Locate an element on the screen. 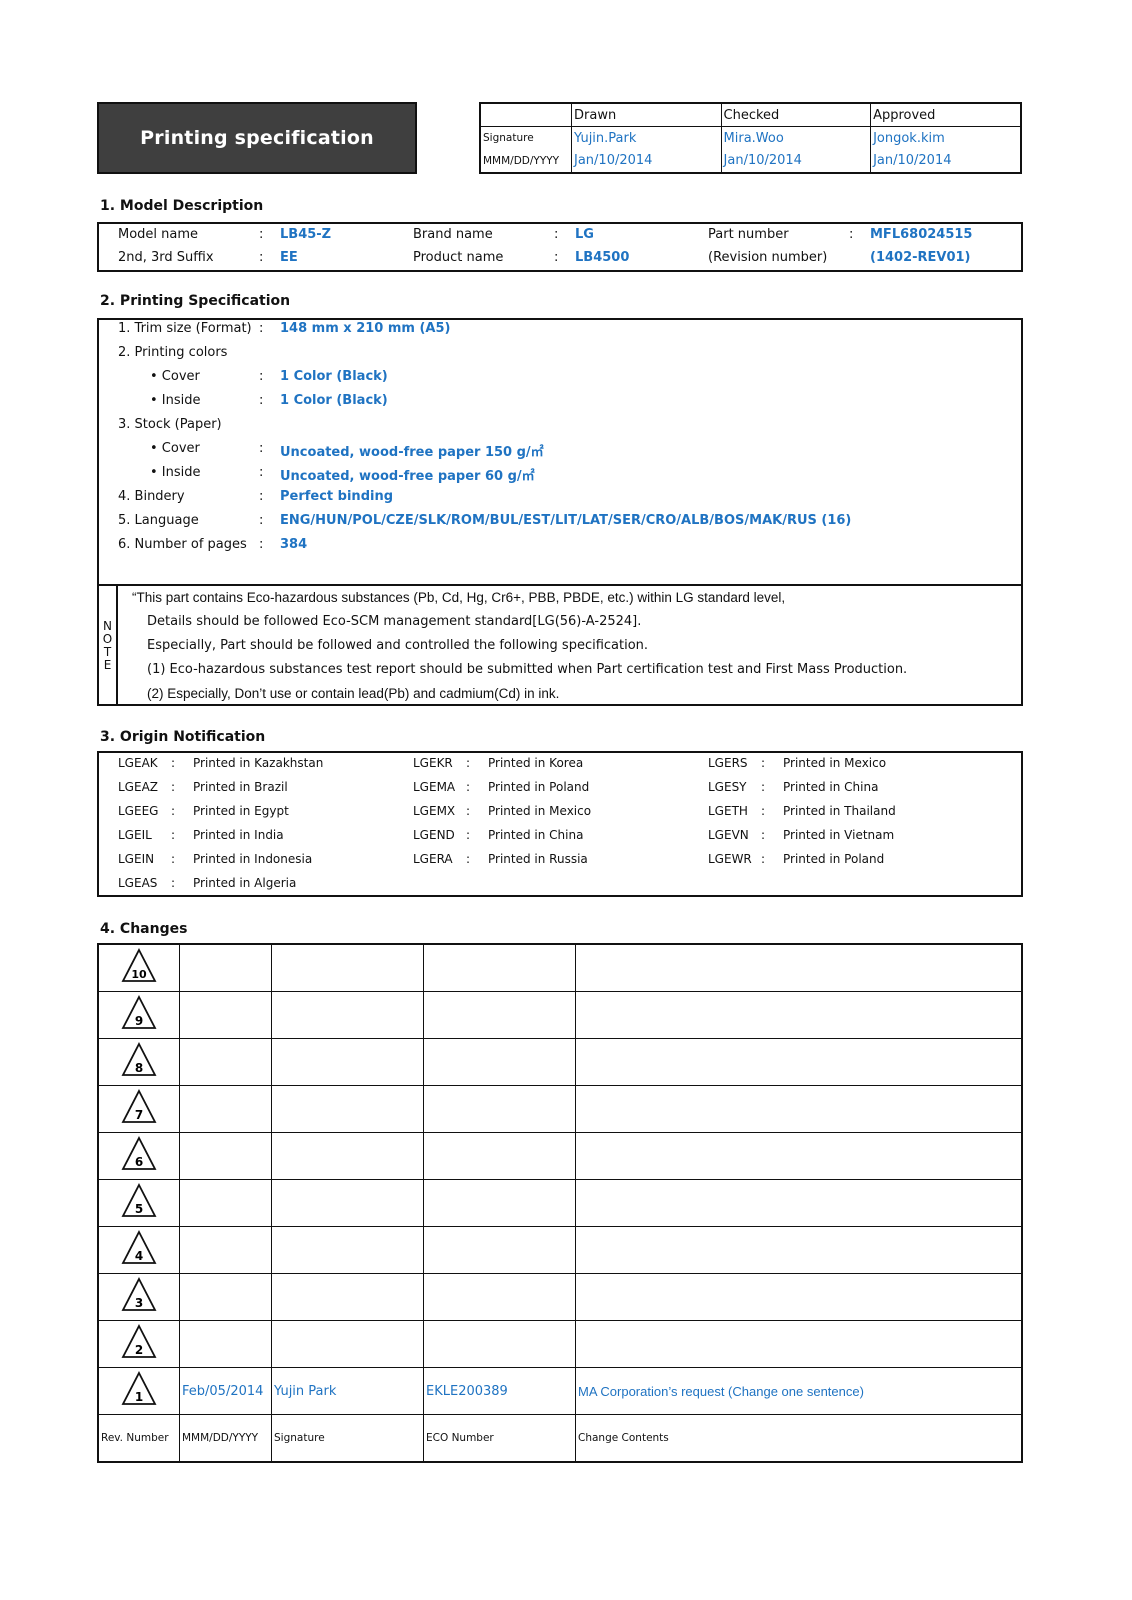 The width and height of the screenshot is (1132, 1600). rev-number-cell: 5 is located at coordinates (138, 1203).